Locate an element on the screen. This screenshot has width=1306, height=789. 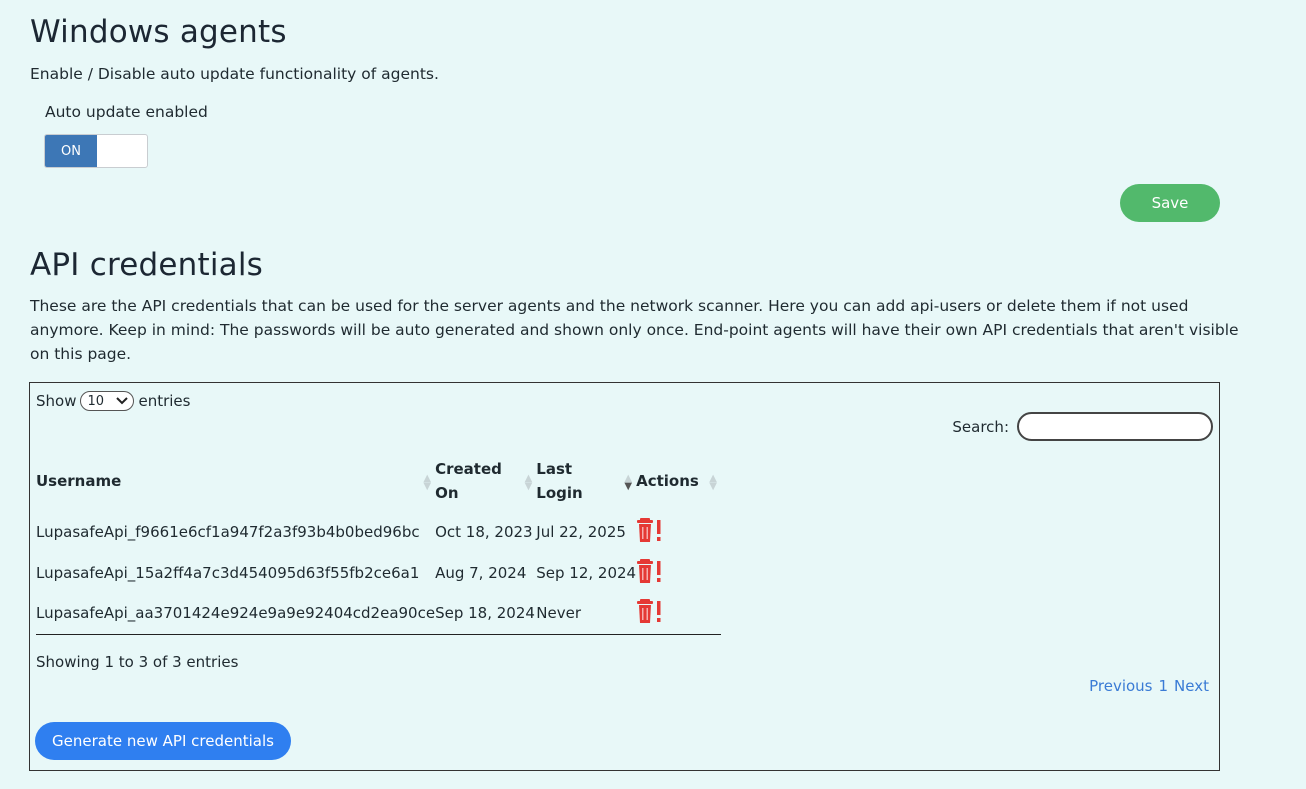
entries-length-control: Show 10 entries is located at coordinates (113, 401).